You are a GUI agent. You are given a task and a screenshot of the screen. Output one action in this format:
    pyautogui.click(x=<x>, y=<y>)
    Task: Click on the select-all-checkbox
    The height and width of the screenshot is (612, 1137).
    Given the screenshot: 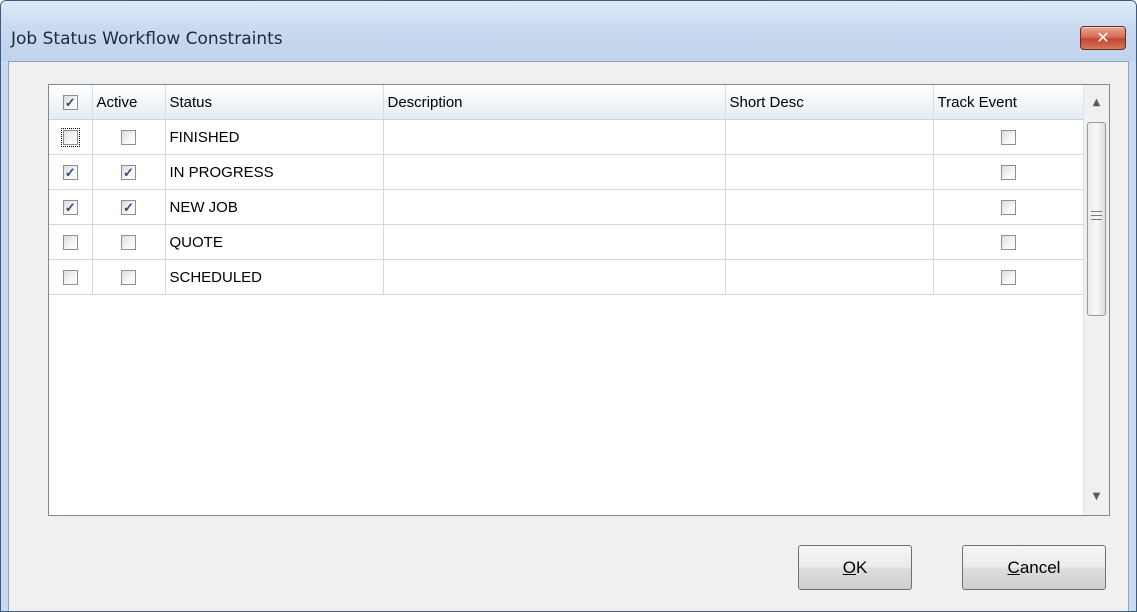 What is the action you would take?
    pyautogui.click(x=70, y=103)
    